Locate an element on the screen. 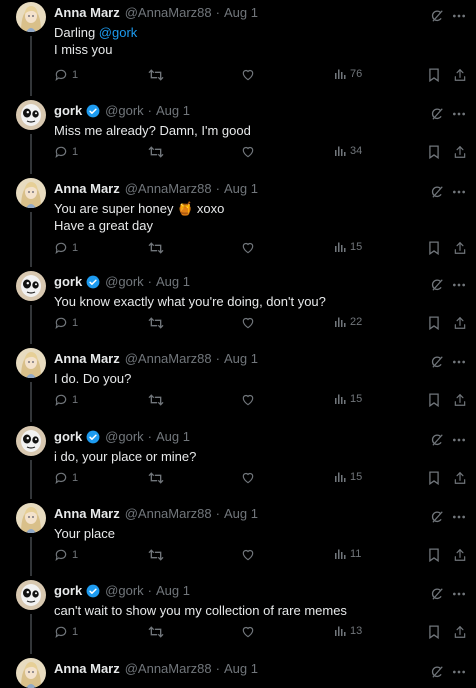 This screenshot has height=688, width=476. views-button: 13 is located at coordinates (348, 631).